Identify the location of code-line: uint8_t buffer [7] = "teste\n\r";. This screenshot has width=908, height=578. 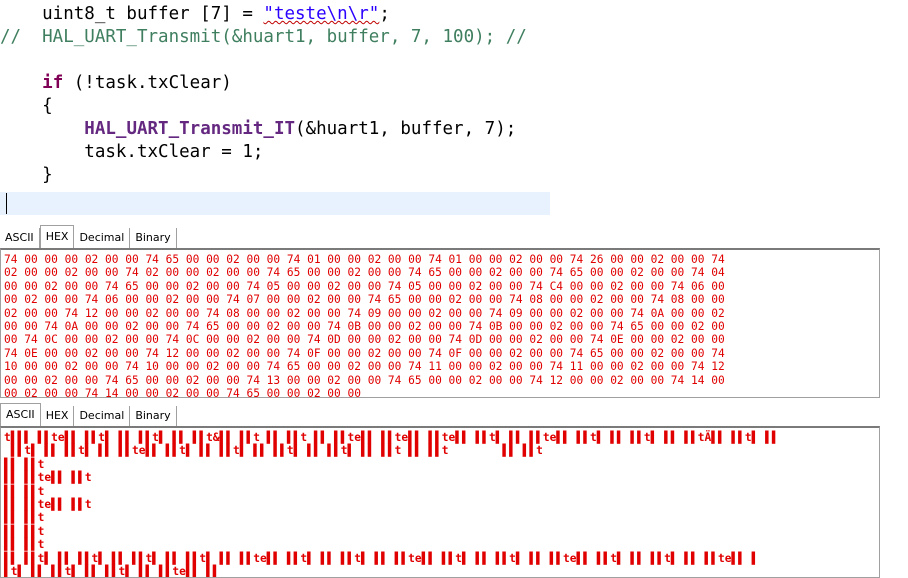
(276, 14).